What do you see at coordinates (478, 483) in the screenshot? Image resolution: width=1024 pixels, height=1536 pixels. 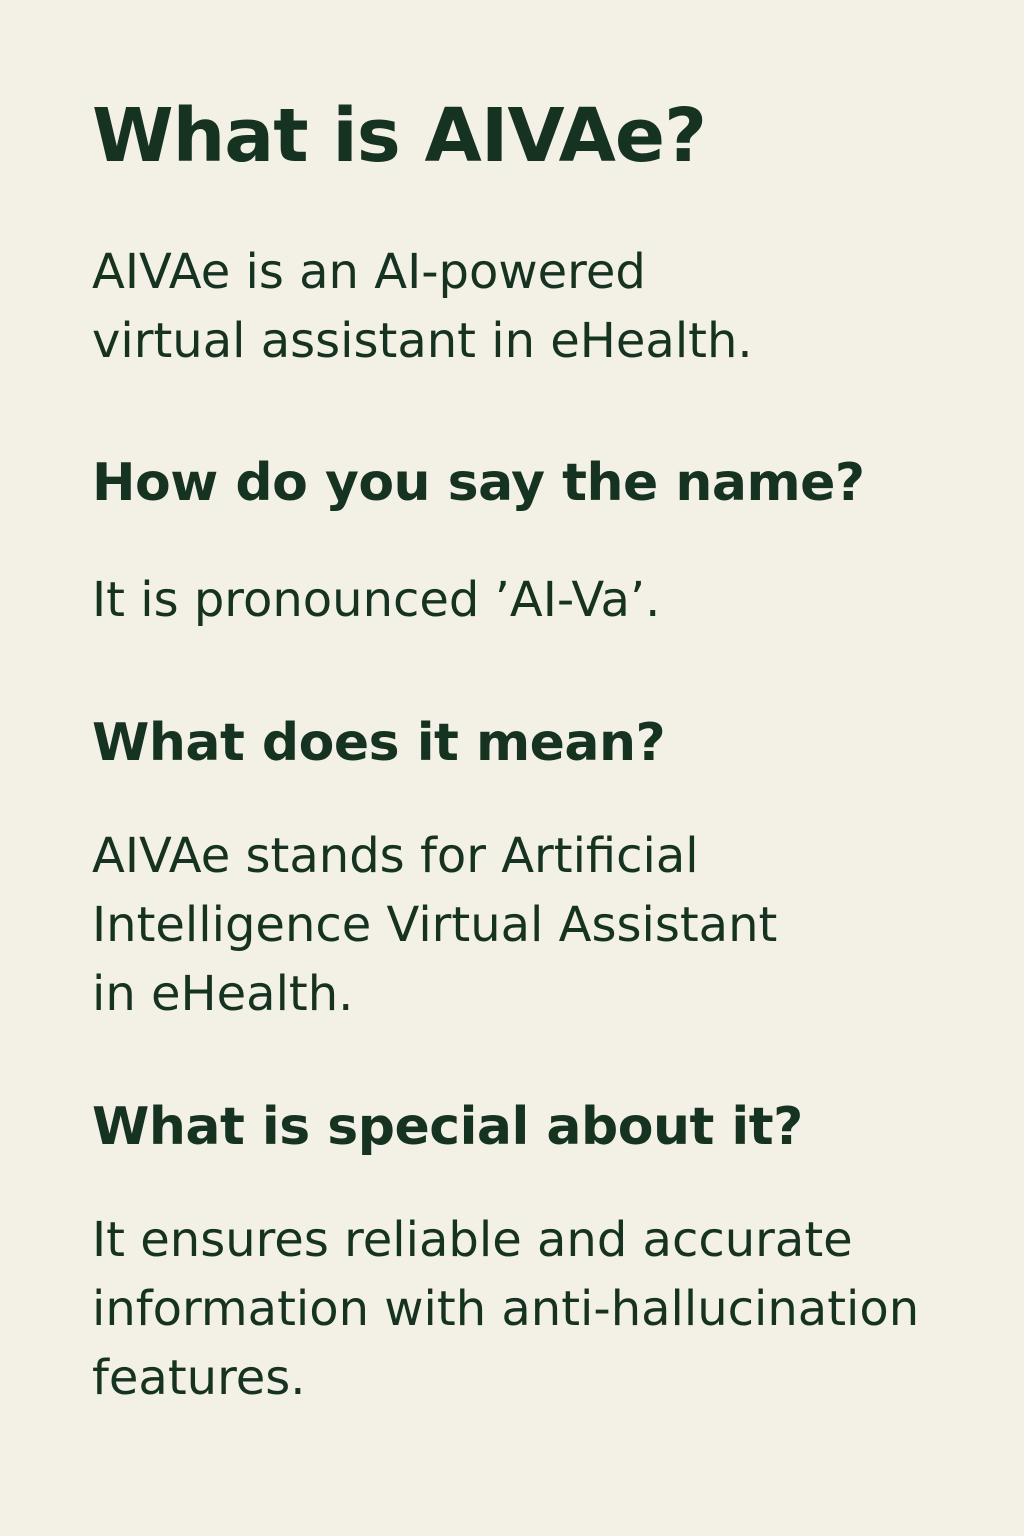 I see `question-pronunciation: How do you say the name?` at bounding box center [478, 483].